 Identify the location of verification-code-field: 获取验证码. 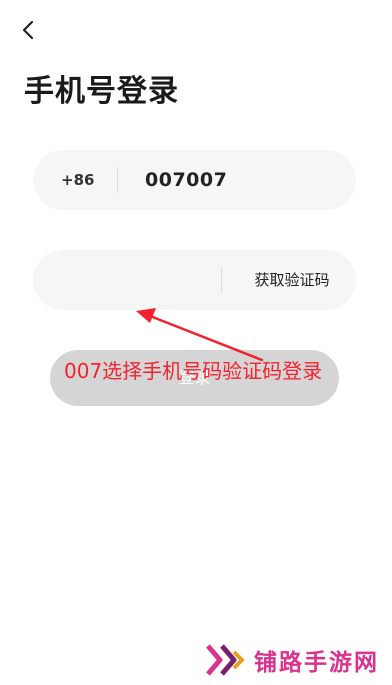
(194, 280).